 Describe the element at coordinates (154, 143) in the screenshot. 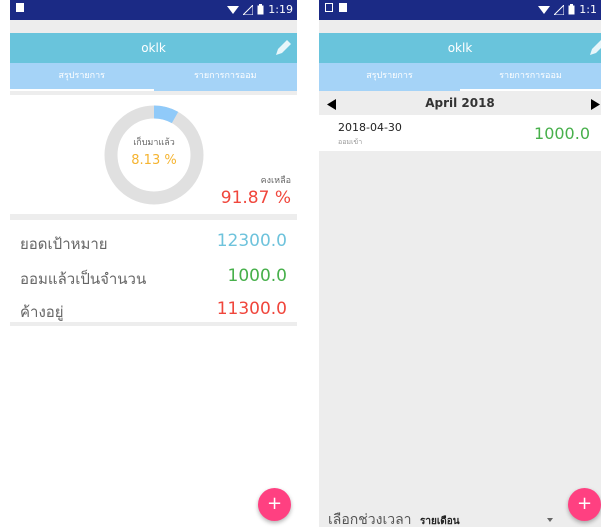

I see `donut-label: เก็บมาแล้ว` at that location.